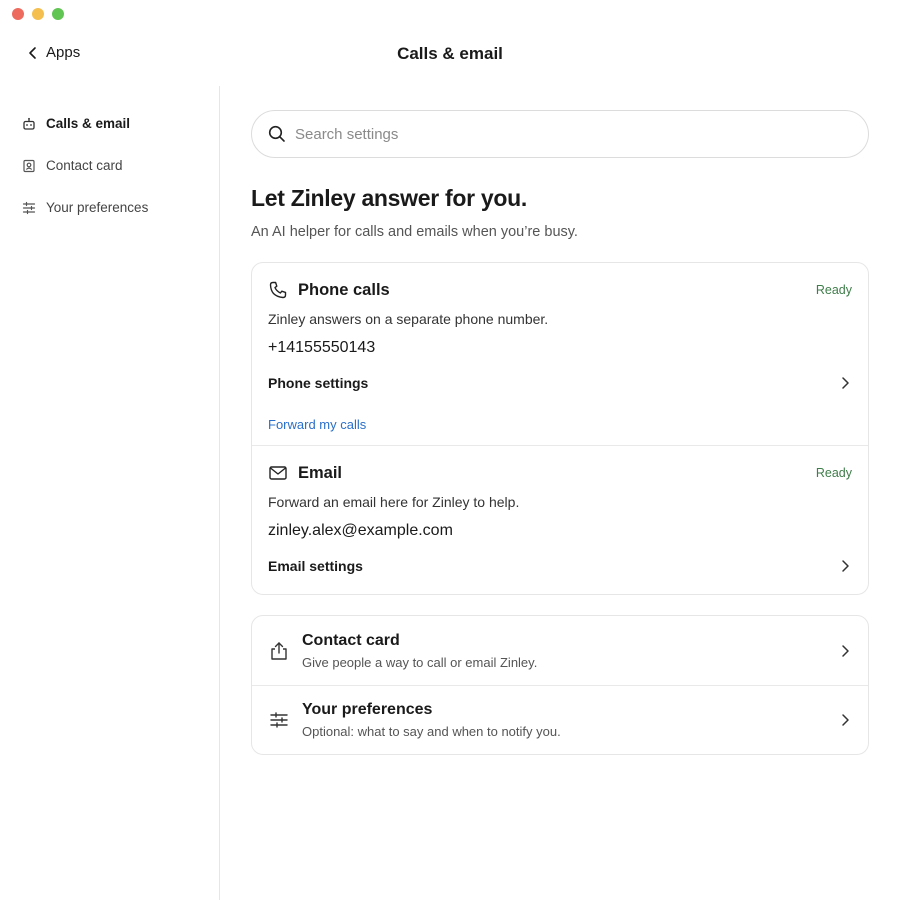  What do you see at coordinates (279, 650) in the screenshot?
I see `share-icon` at bounding box center [279, 650].